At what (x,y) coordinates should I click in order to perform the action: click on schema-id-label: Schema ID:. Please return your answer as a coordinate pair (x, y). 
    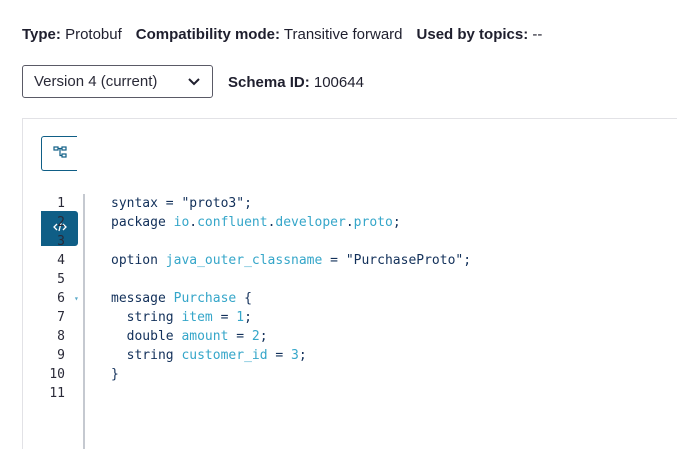
    Looking at the image, I should click on (269, 82).